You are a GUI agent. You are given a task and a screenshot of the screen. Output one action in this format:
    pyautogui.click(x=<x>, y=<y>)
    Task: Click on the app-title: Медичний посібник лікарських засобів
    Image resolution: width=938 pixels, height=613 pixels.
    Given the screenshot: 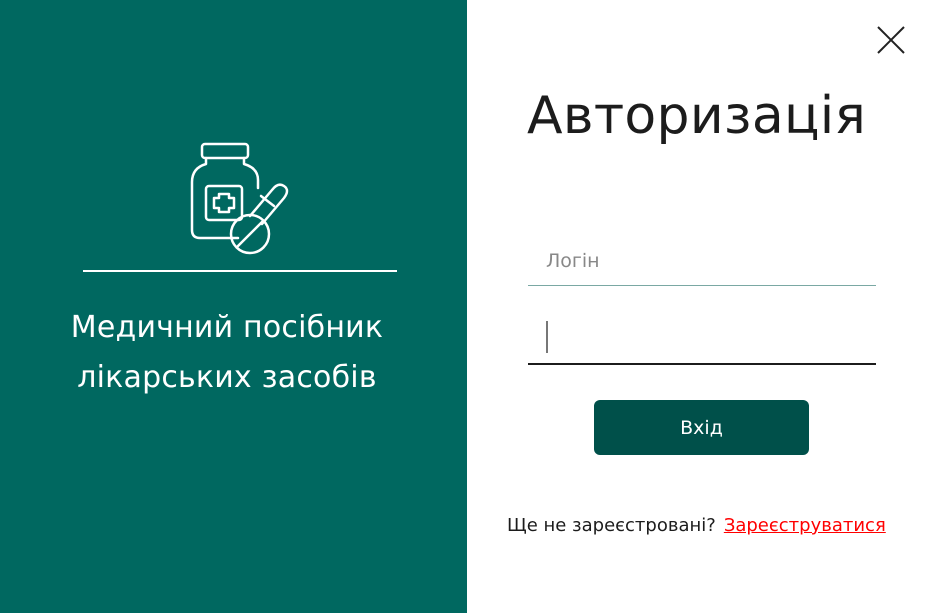 What is the action you would take?
    pyautogui.click(x=227, y=353)
    